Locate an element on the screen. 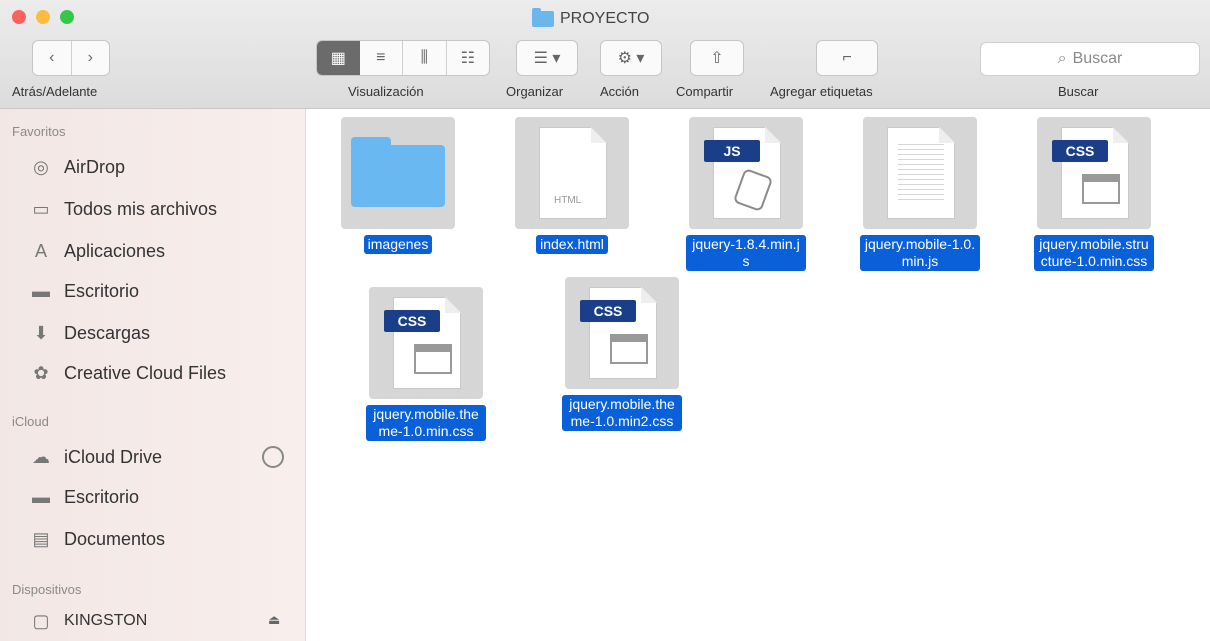 The height and width of the screenshot is (641, 1210). script-icon is located at coordinates (753, 190).